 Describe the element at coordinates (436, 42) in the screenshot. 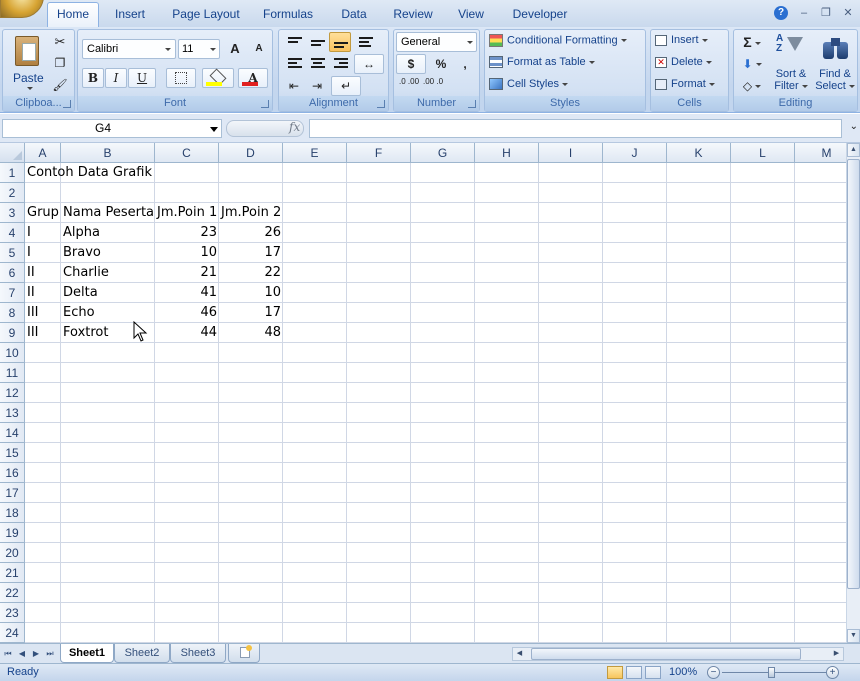

I see `number-format-select: General` at that location.